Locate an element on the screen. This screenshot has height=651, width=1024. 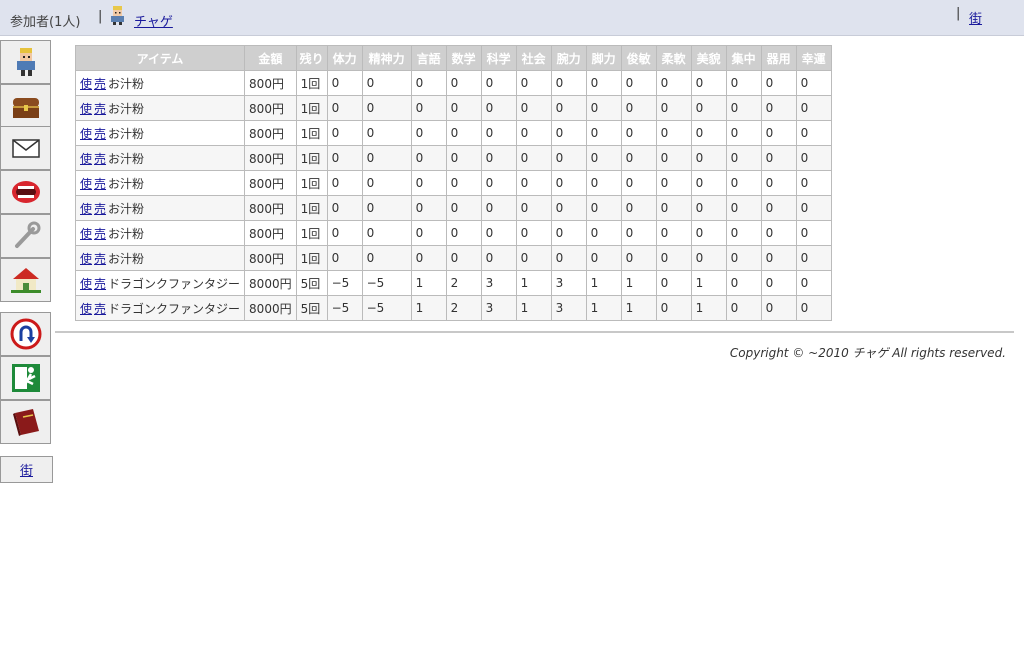
treasure-chest-icon is located at coordinates (25, 108).